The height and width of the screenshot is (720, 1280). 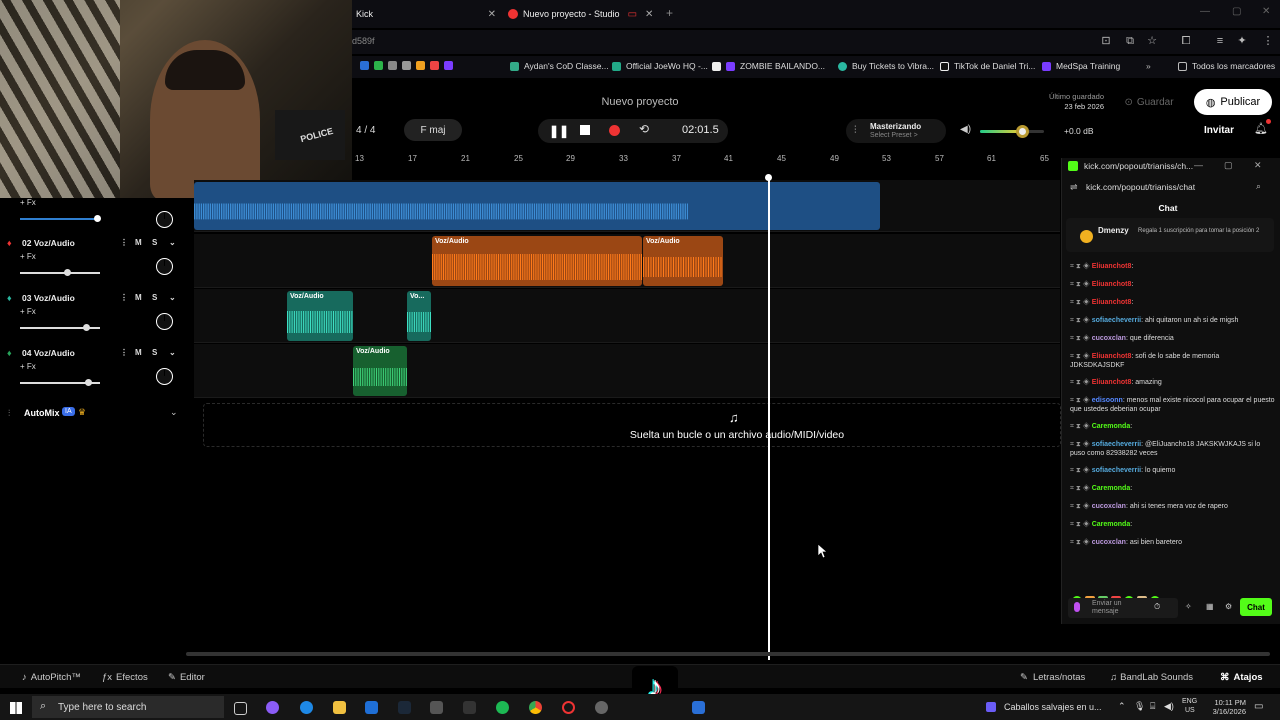 I want to click on puzzle-icon: ✦, so click(x=1242, y=41).